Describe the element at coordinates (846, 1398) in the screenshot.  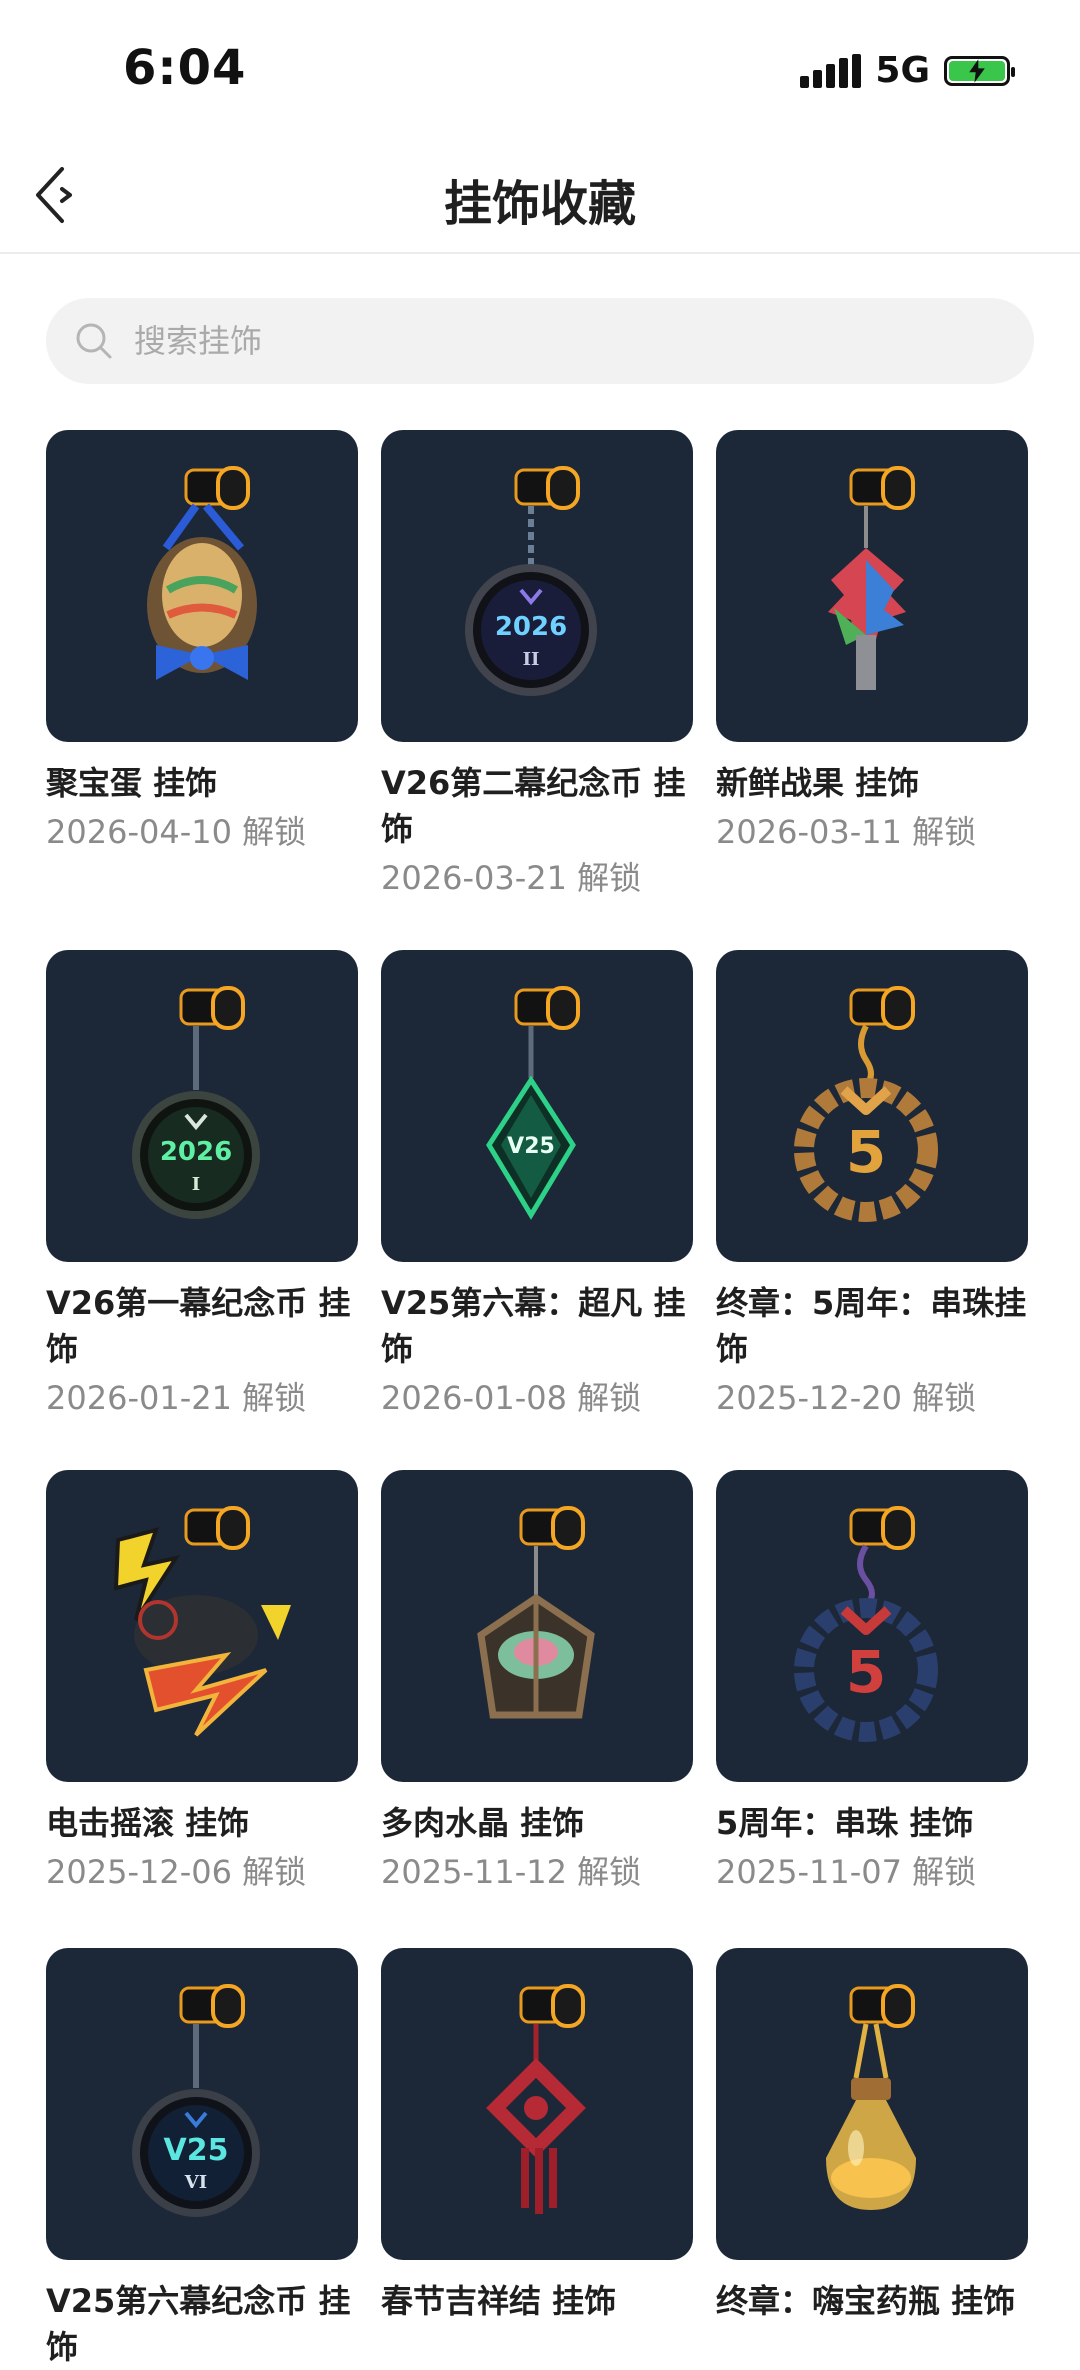
I see `unlock-date: 2025-12-20 解锁` at that location.